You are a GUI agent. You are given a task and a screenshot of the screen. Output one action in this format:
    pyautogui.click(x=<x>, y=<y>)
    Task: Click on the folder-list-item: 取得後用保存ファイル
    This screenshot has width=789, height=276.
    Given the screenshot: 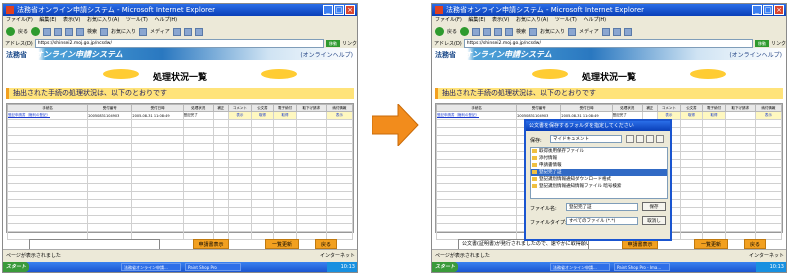 What is the action you would take?
    pyautogui.click(x=599, y=151)
    